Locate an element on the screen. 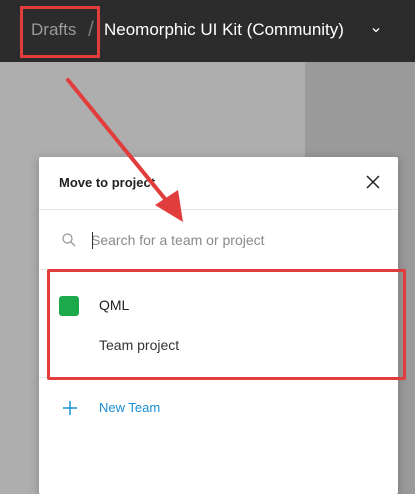 The image size is (415, 494). new-team-button: New Team is located at coordinates (218, 408).